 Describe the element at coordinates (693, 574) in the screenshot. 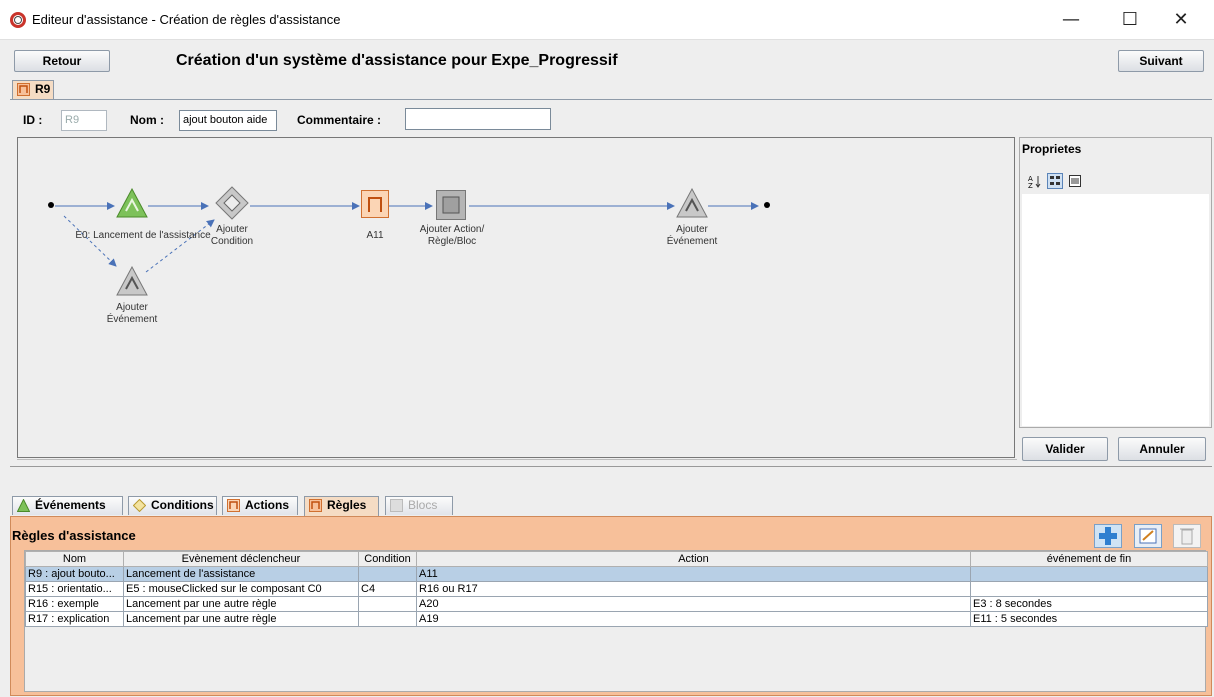

I see `cell-action: A11` at that location.